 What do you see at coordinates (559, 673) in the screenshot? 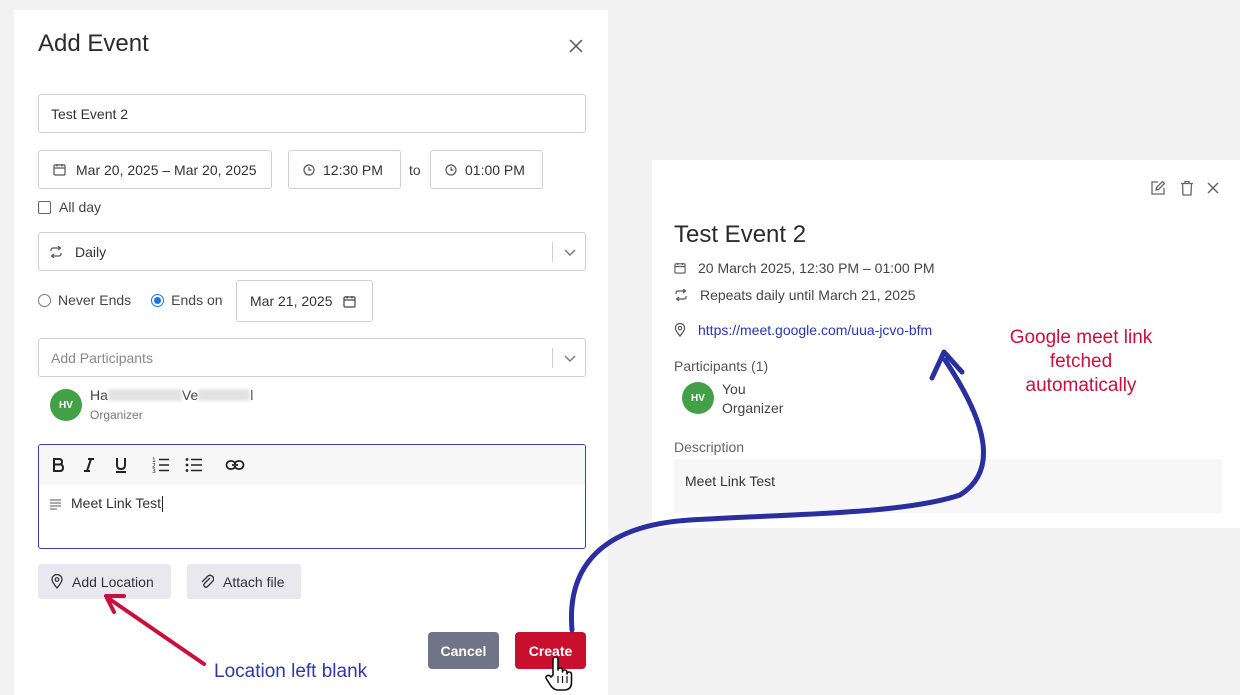
I see `pointer-hand-icon` at bounding box center [559, 673].